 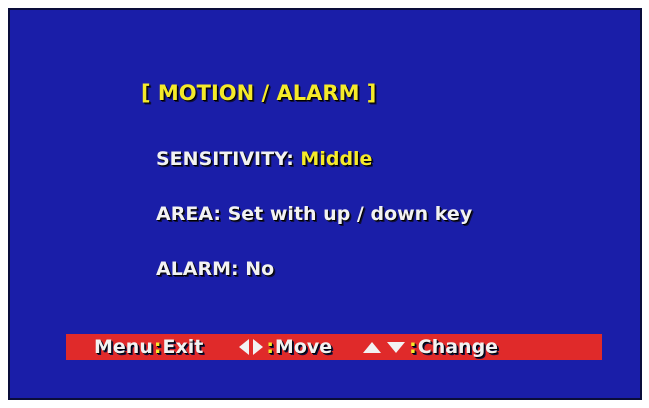 I want to click on hint-move-label: Move, so click(x=303, y=347).